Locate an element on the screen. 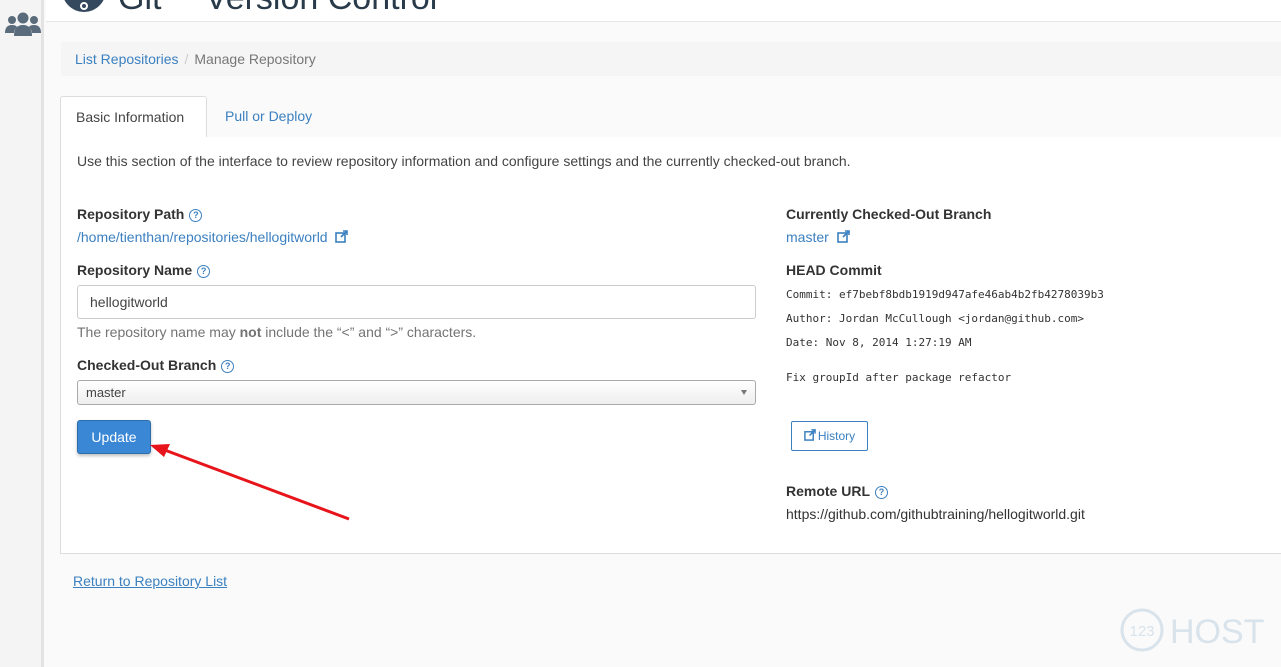  users-icon is located at coordinates (23, 24).